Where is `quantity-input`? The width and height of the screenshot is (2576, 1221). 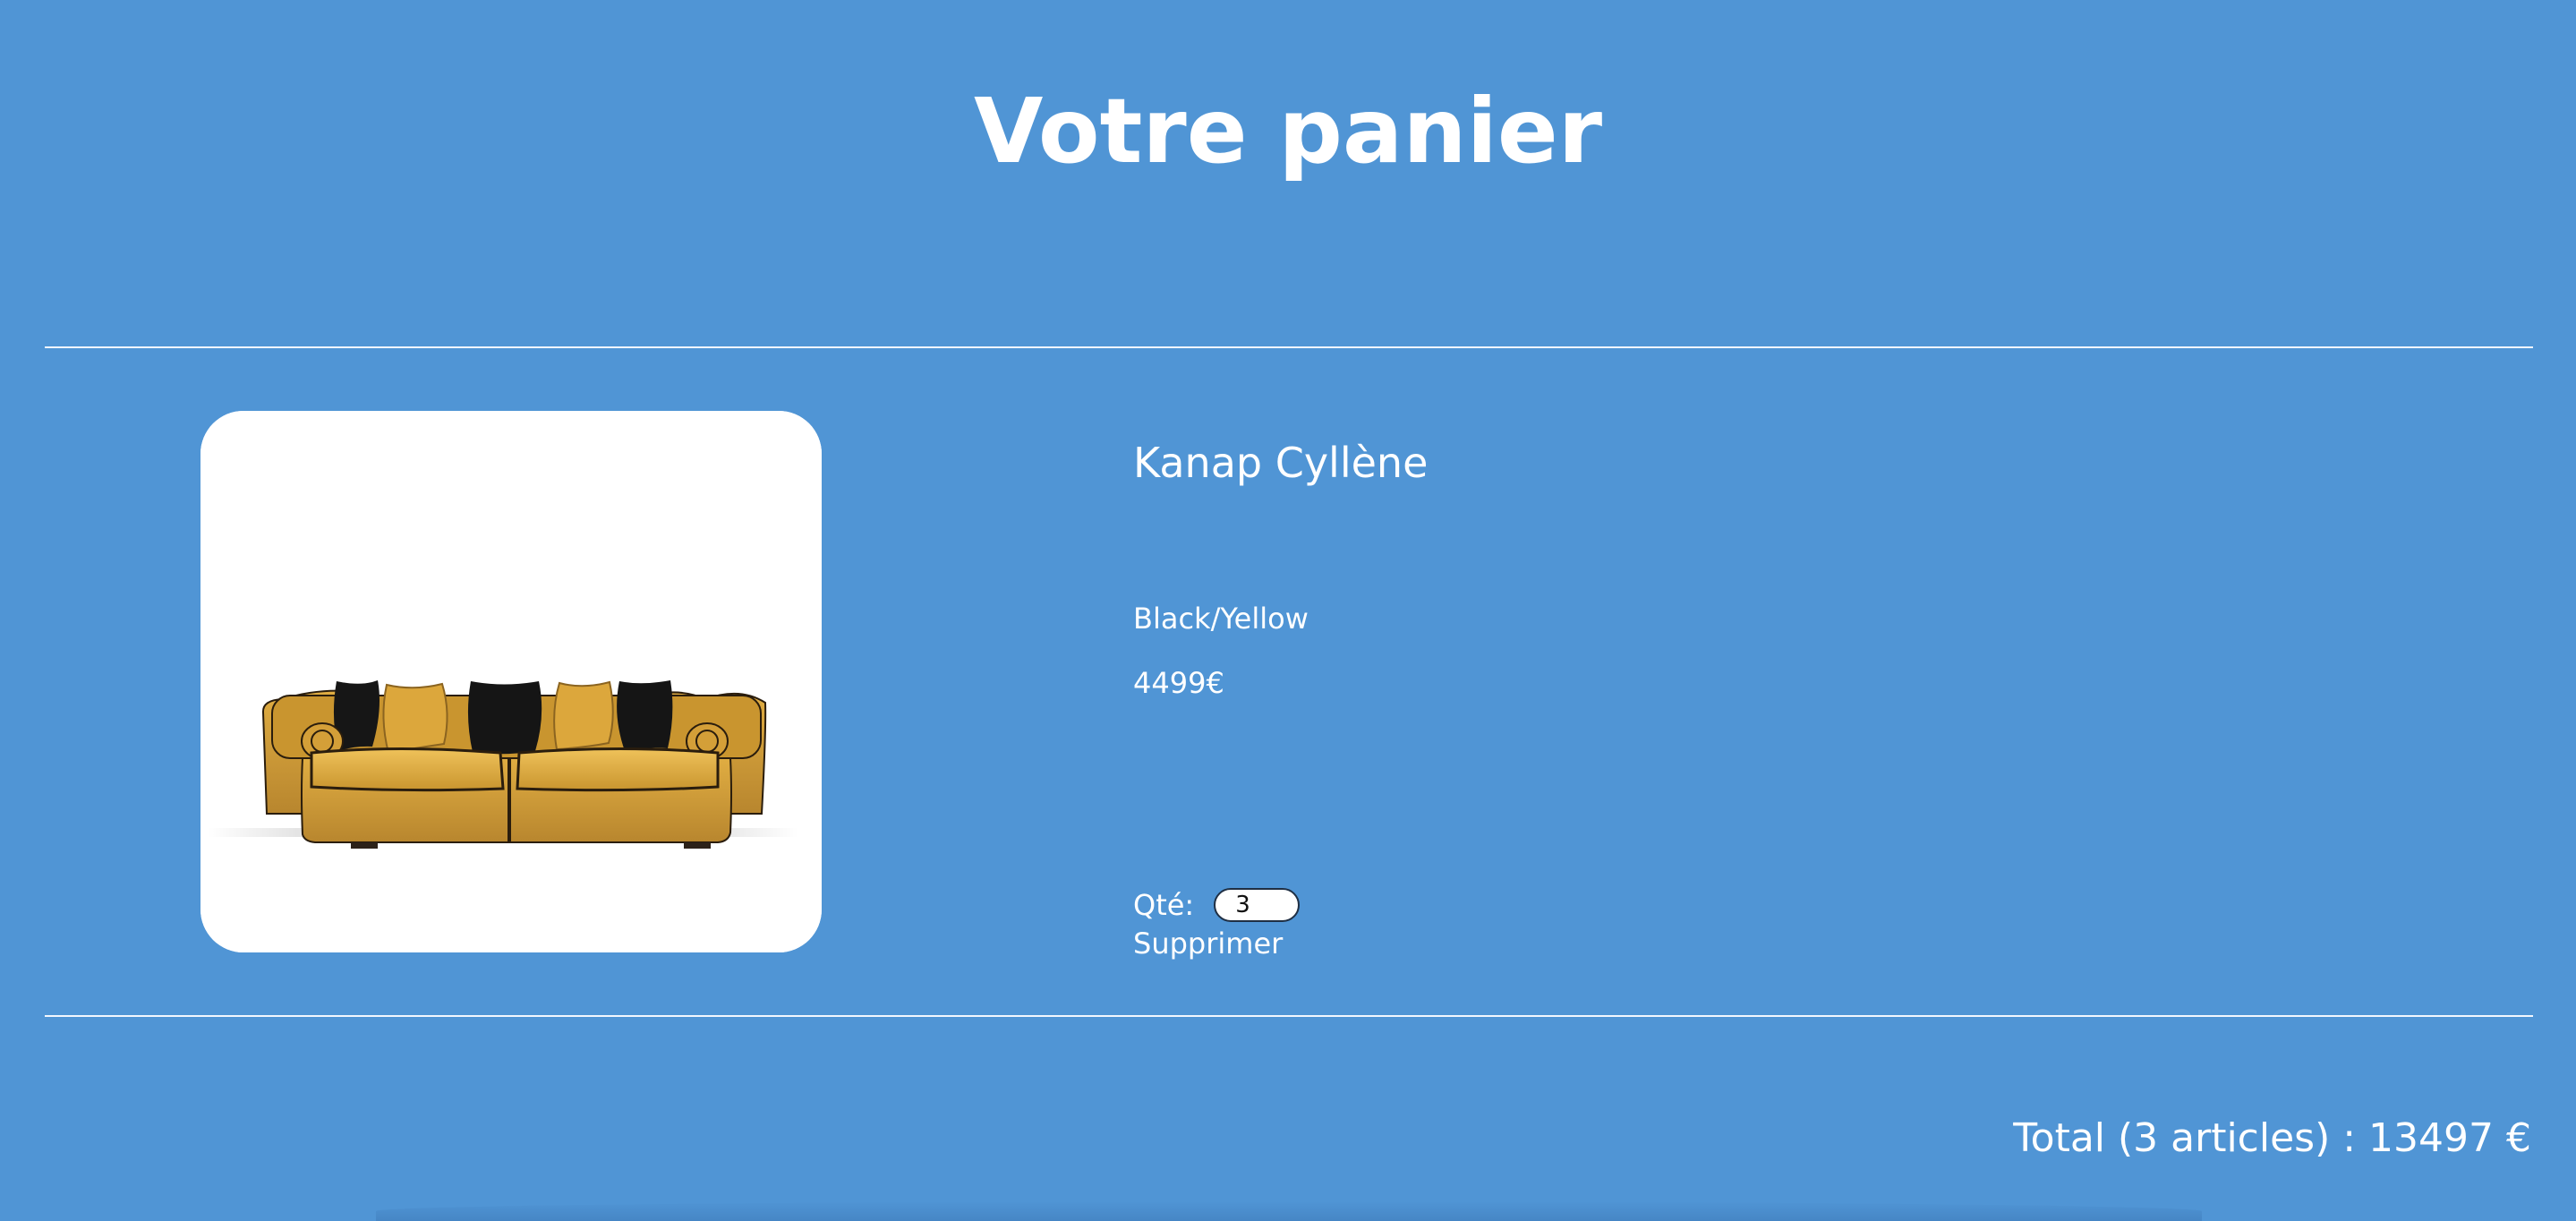 quantity-input is located at coordinates (1257, 905).